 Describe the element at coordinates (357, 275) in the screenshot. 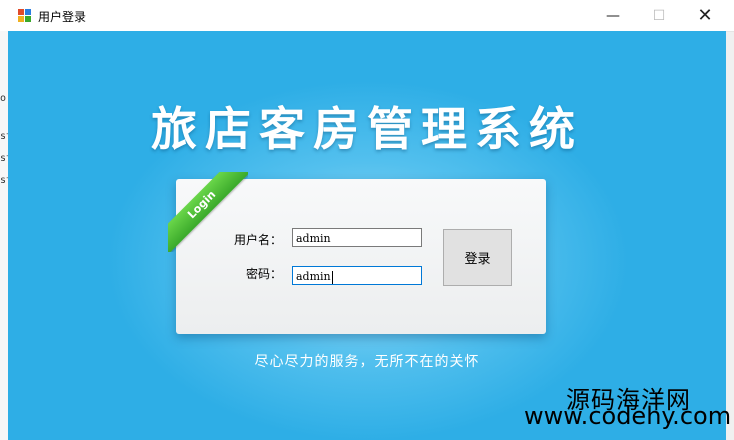

I see `password-field: admin` at that location.